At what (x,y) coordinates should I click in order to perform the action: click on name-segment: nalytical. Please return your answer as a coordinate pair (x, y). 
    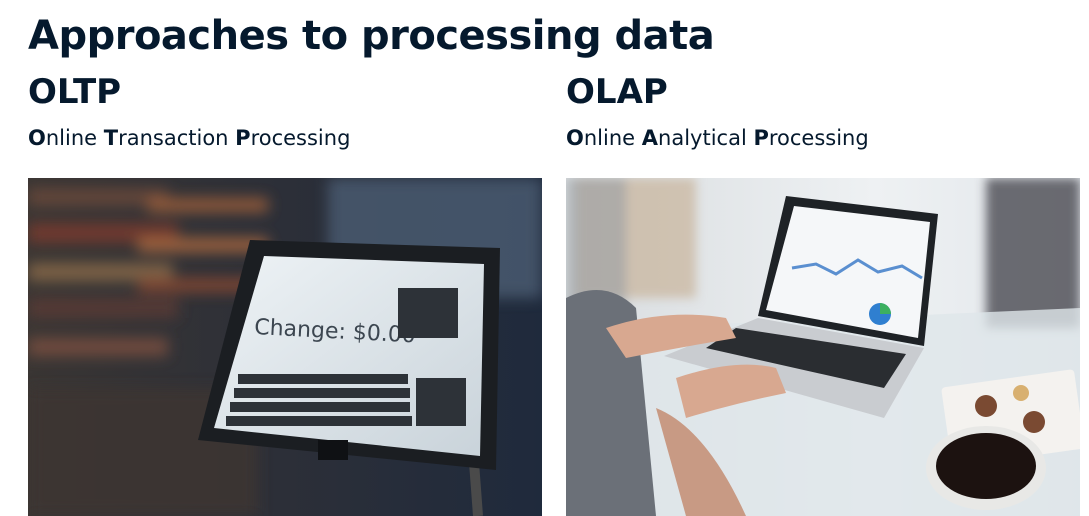
    Looking at the image, I should click on (706, 138).